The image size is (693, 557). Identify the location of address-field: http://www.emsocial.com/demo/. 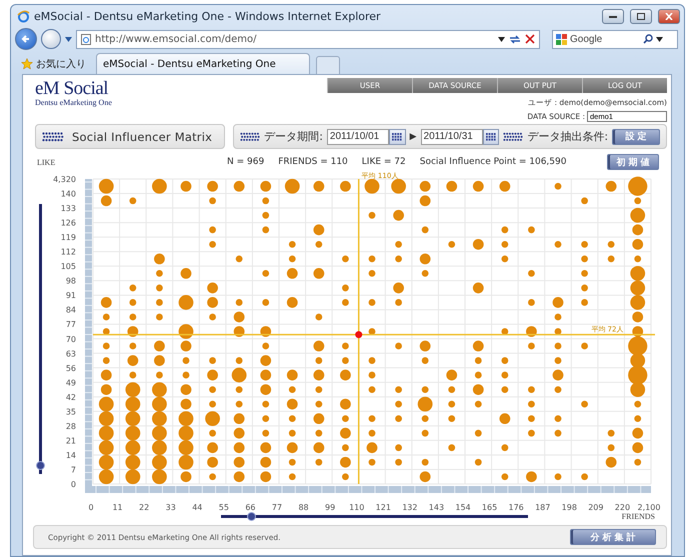
(308, 39).